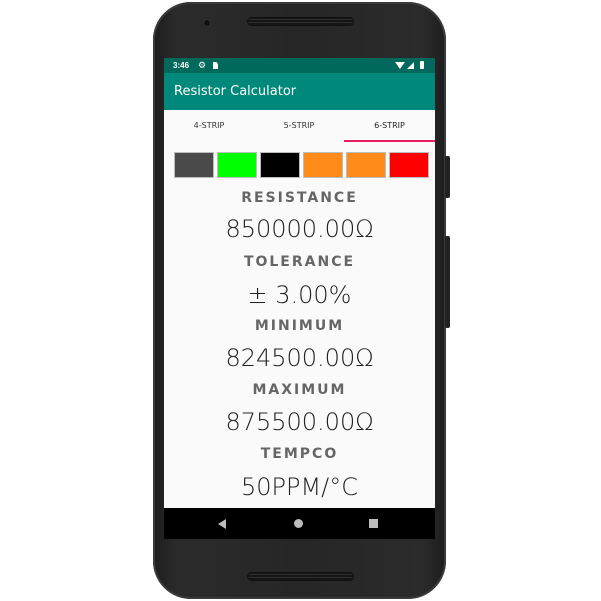  What do you see at coordinates (235, 91) in the screenshot?
I see `app-title: Resistor Calculator` at bounding box center [235, 91].